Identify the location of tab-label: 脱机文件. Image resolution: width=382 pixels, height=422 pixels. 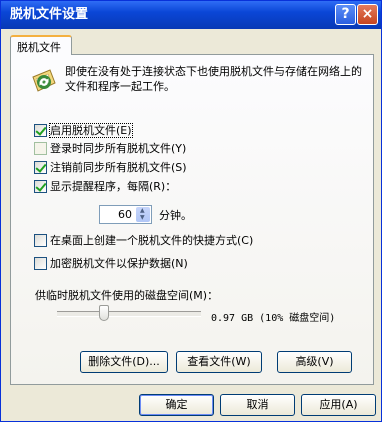
(39, 47).